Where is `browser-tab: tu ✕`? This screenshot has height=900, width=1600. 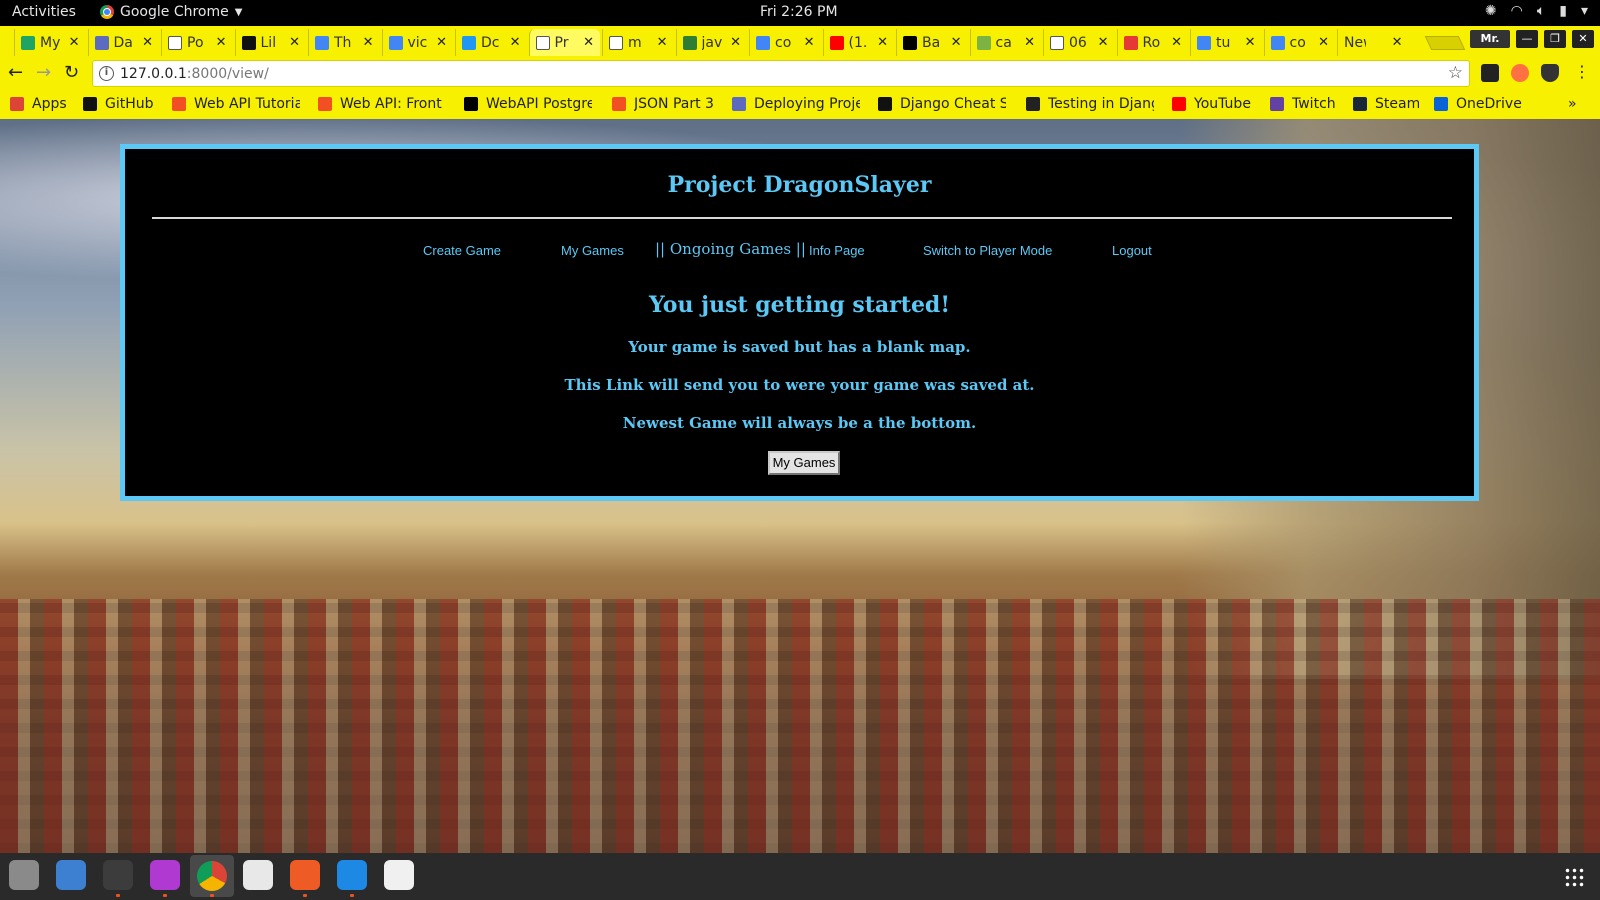 browser-tab: tu ✕ is located at coordinates (1226, 42).